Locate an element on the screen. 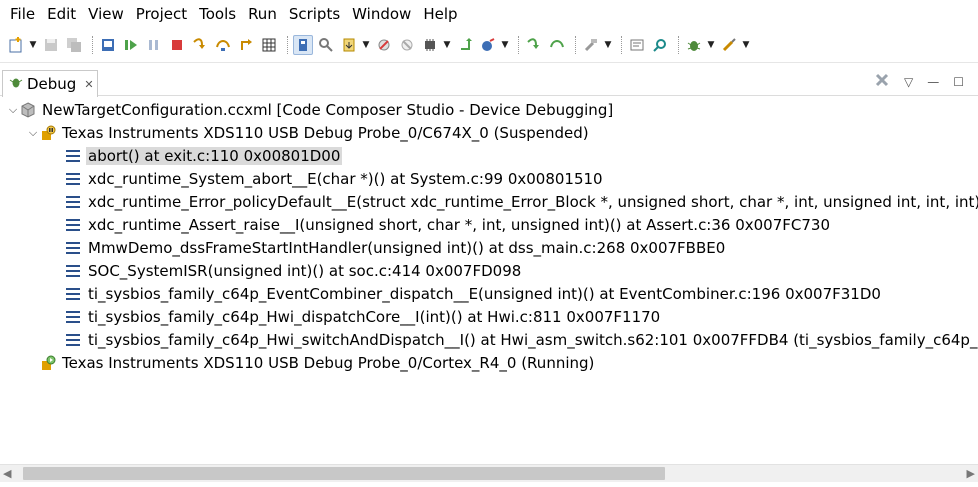 This screenshot has width=978, height=487. main-toolbar: ▼ ▼ ▼ ▼ ▼ ▼ ▼ is located at coordinates (489, 45).